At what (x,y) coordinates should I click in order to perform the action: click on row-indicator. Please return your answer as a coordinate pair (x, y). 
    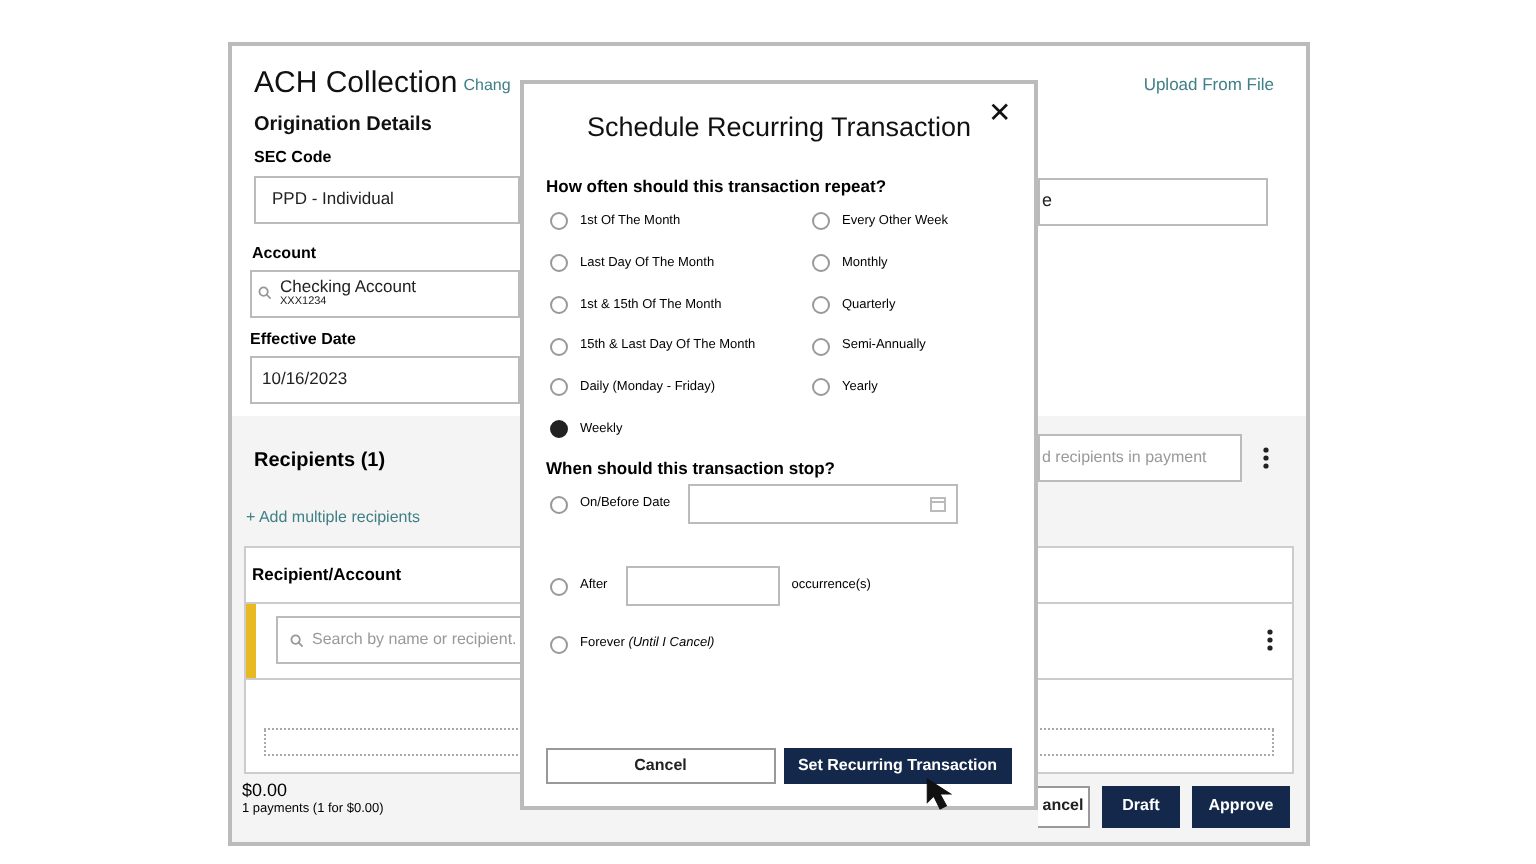
    Looking at the image, I should click on (251, 640).